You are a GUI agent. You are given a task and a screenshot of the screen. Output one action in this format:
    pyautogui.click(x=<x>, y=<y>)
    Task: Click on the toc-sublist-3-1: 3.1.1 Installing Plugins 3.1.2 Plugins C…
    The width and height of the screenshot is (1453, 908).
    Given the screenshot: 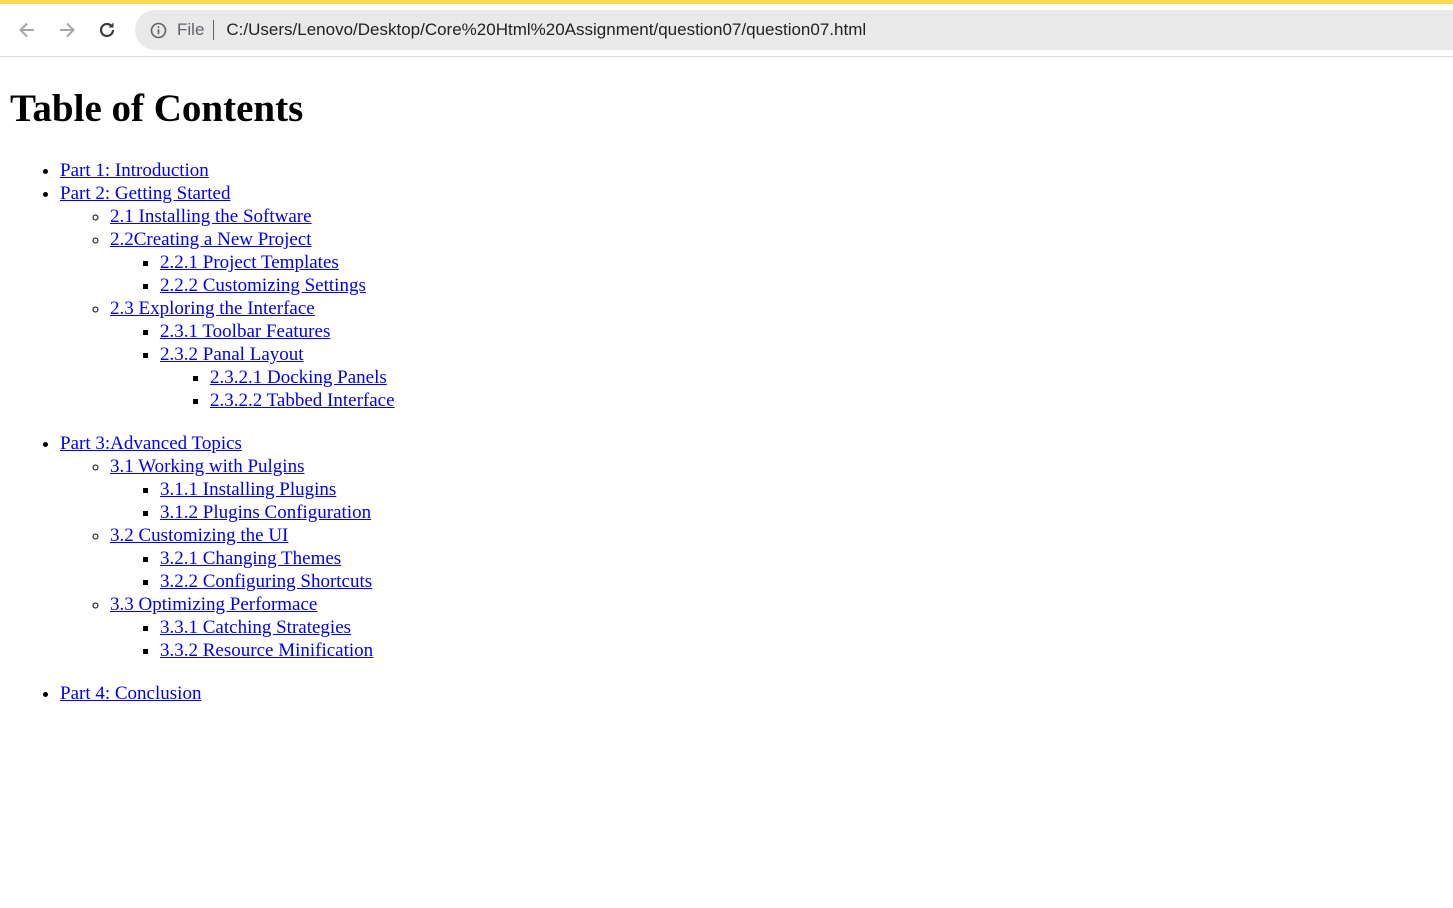 What is the action you would take?
    pyautogui.click(x=781, y=501)
    